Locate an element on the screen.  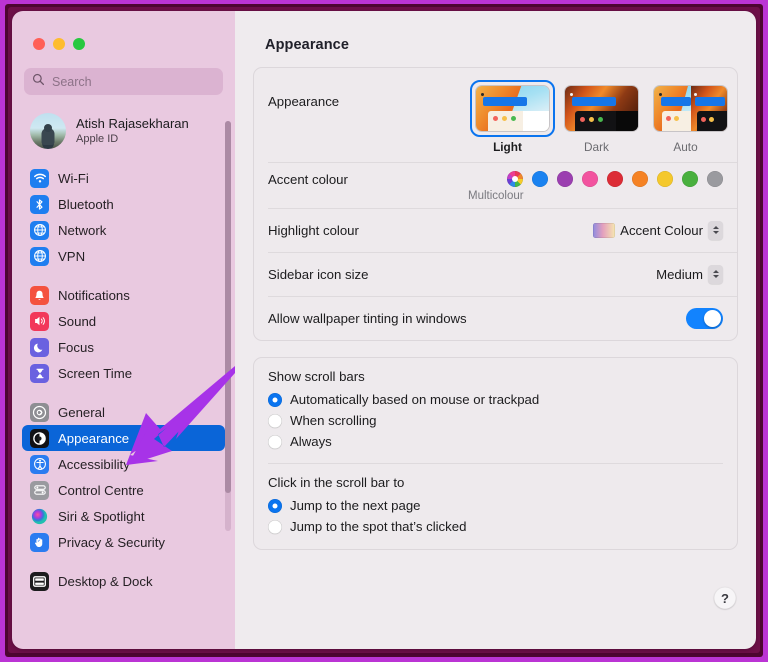
sidebar-item-accessibility: Accessibility is located at coordinates (123, 464).